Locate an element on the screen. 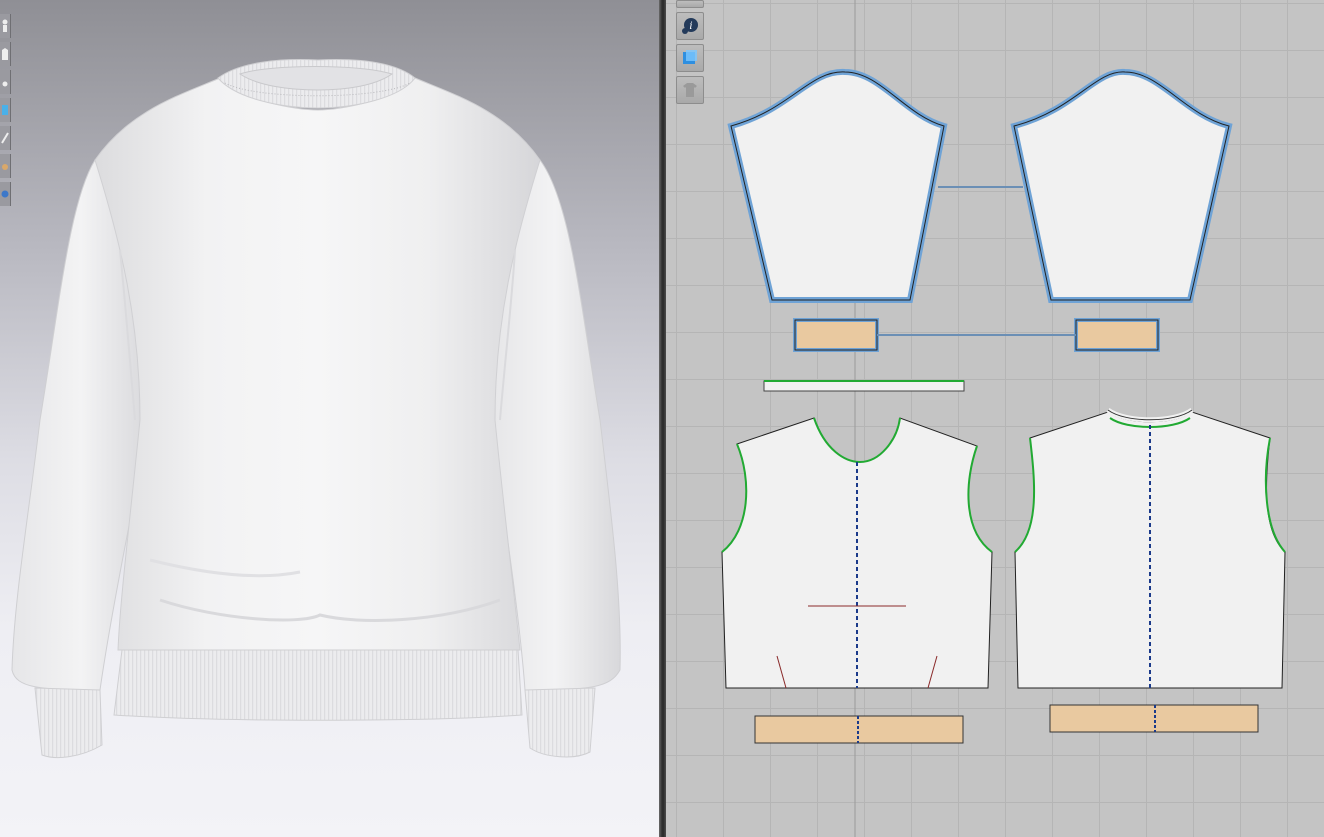 The height and width of the screenshot is (837, 1324). pin-tool is located at coordinates (5, 82).